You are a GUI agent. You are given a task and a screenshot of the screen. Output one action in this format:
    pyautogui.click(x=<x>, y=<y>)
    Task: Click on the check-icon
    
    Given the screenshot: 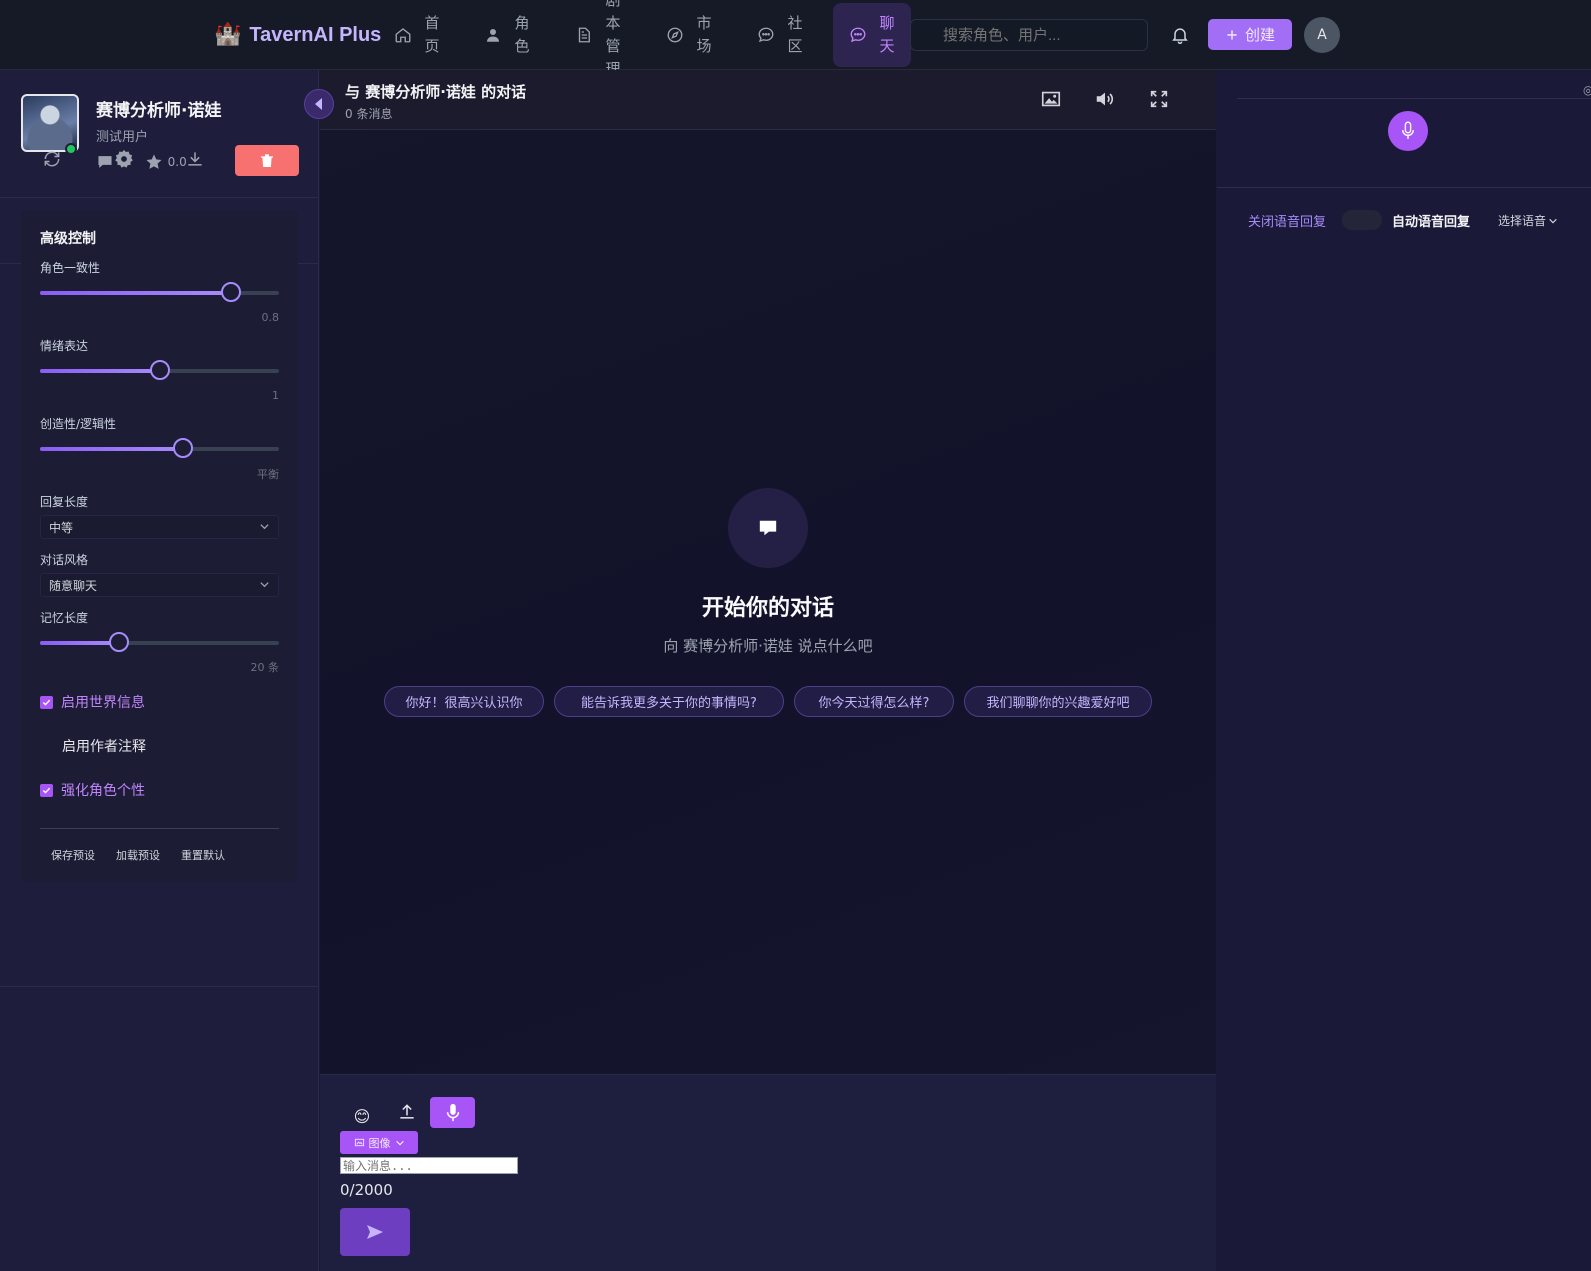 What is the action you would take?
    pyautogui.click(x=46, y=702)
    